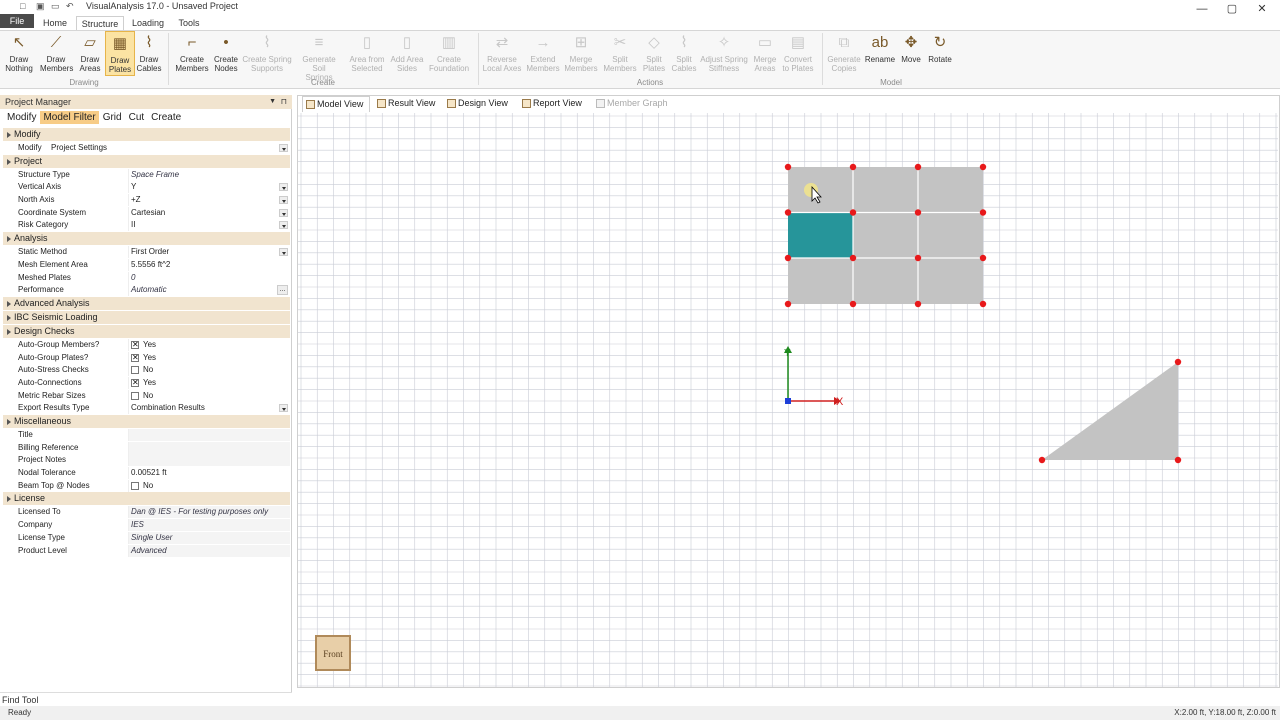 The width and height of the screenshot is (1280, 720). Describe the element at coordinates (100, 23) in the screenshot. I see `tab-structure: Structure` at that location.